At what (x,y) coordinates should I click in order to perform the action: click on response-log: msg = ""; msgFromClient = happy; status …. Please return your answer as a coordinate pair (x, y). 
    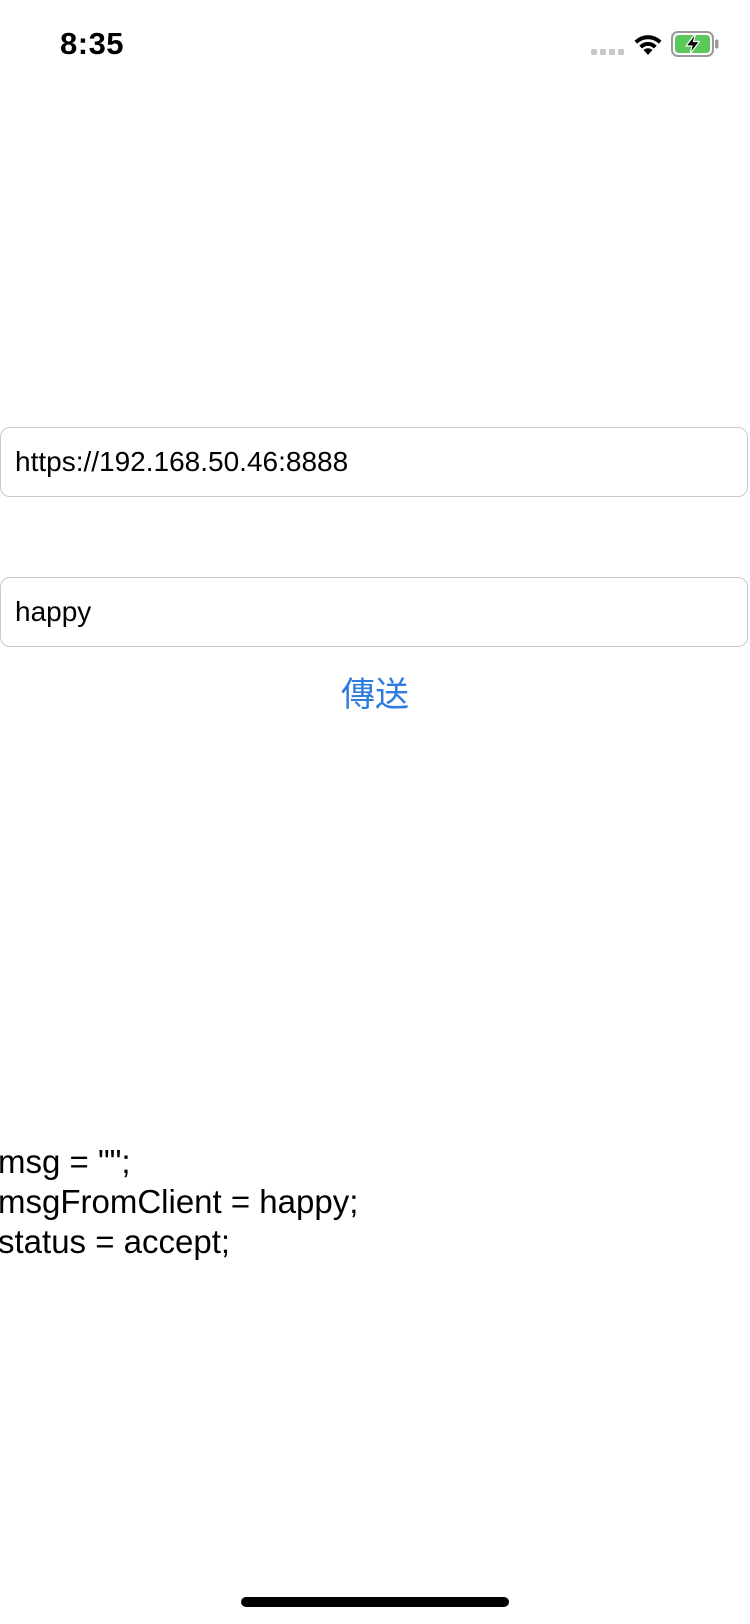
    Looking at the image, I should click on (369, 1202).